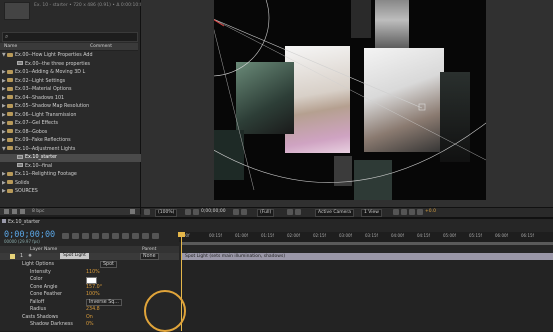  What do you see at coordinates (12, 256) in the screenshot?
I see `layer-label-color` at bounding box center [12, 256].